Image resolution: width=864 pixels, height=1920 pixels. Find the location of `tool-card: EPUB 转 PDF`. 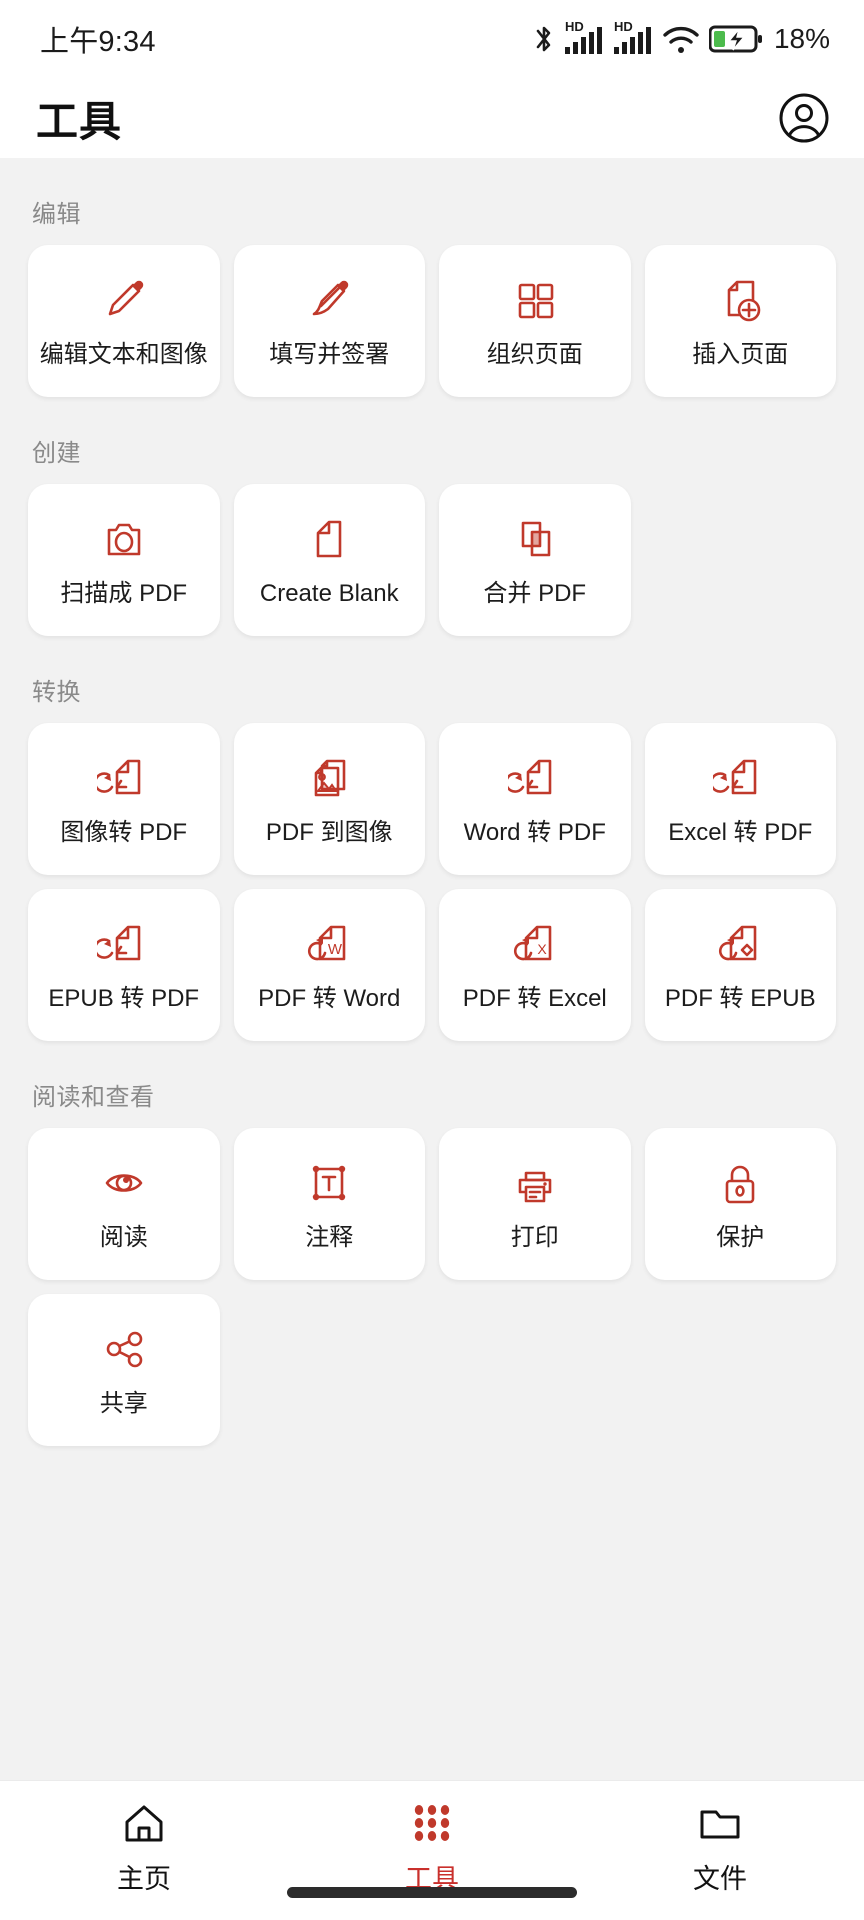

tool-card: EPUB 转 PDF is located at coordinates (124, 965).